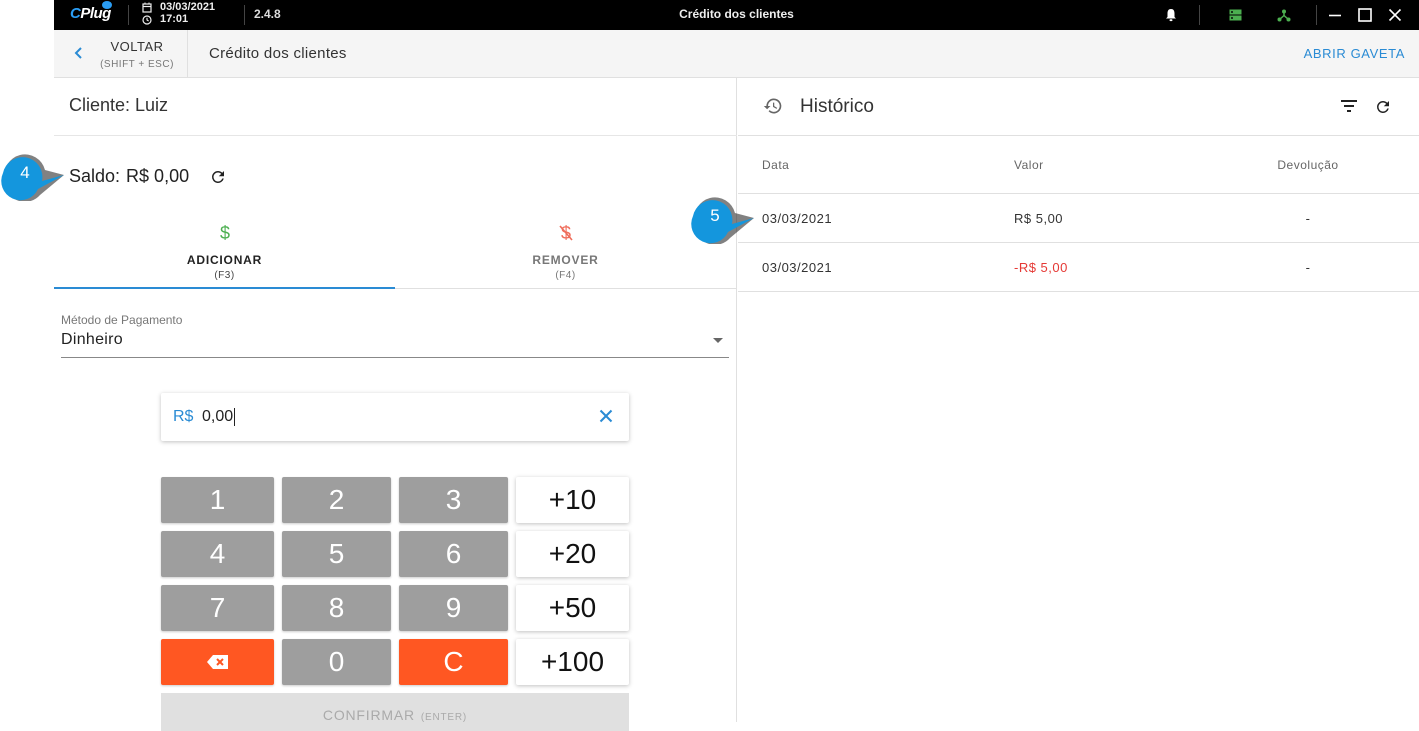 Image resolution: width=1419 pixels, height=731 pixels. Describe the element at coordinates (278, 53) in the screenshot. I see `page-title: Crédito dos clientes` at that location.